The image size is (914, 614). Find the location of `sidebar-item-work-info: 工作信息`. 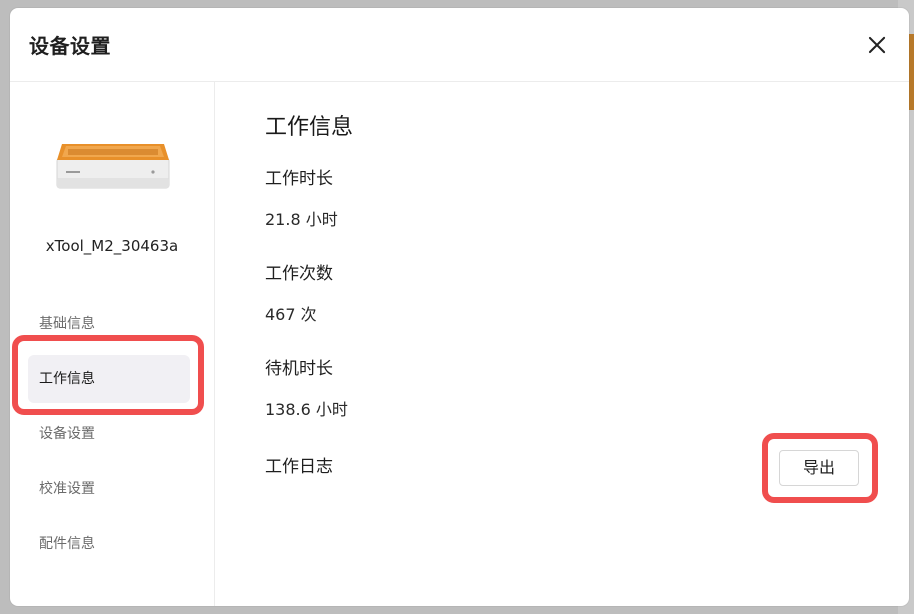

sidebar-item-work-info: 工作信息 is located at coordinates (109, 379).